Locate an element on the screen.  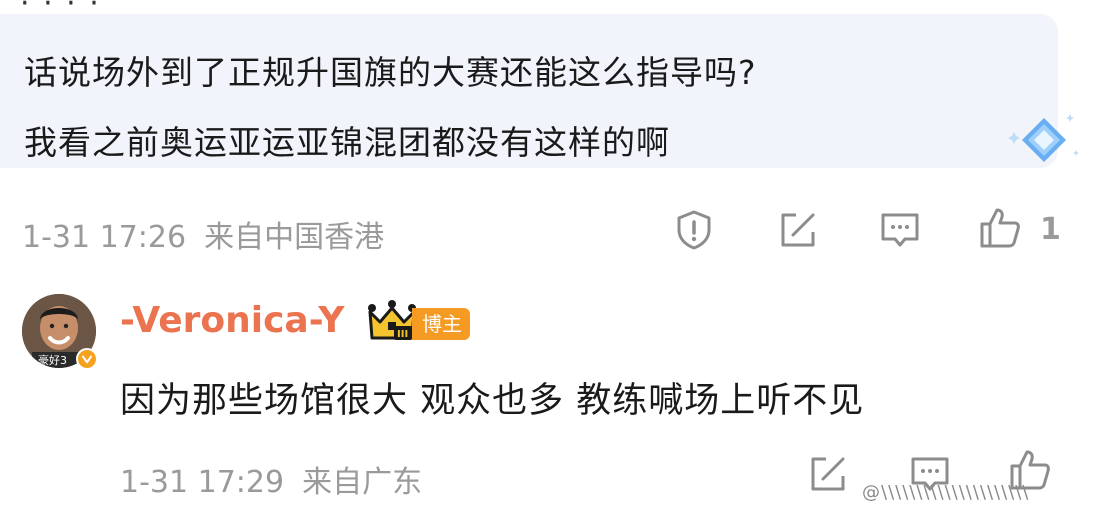
like-count: 1 is located at coordinates (1050, 229).